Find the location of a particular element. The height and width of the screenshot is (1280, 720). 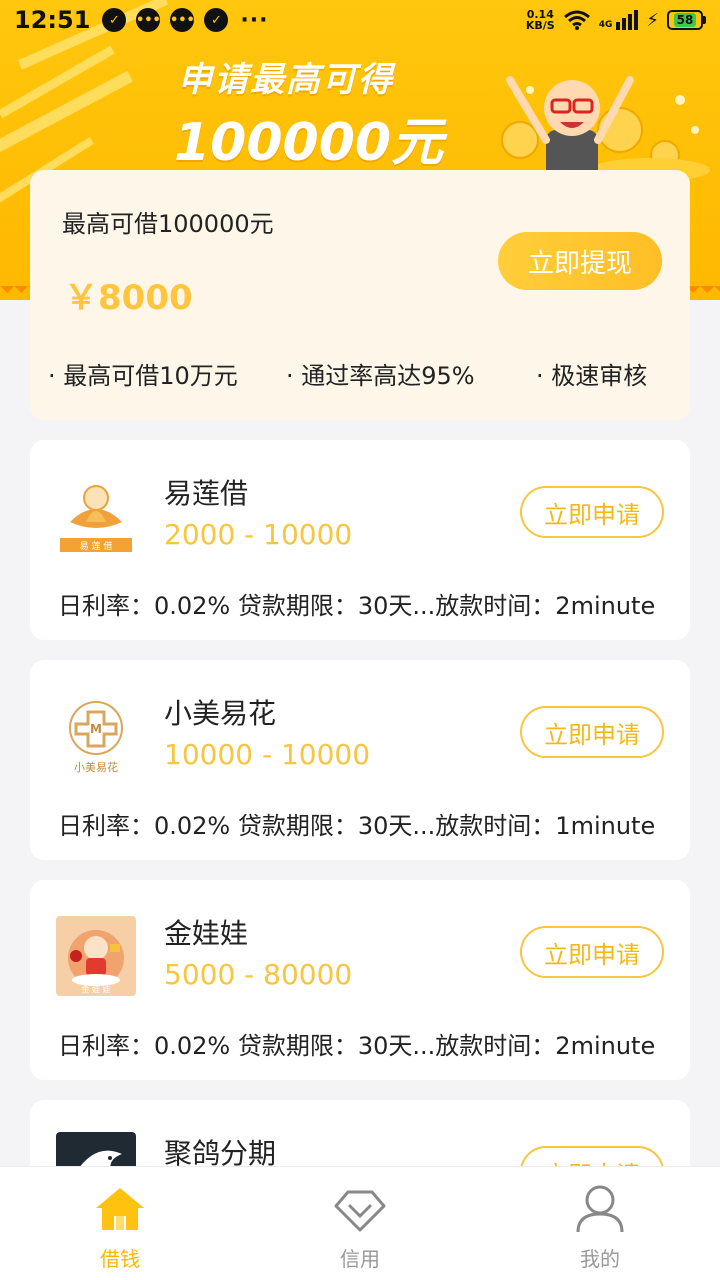

network-speed: 0.14 KB/S is located at coordinates (540, 20).